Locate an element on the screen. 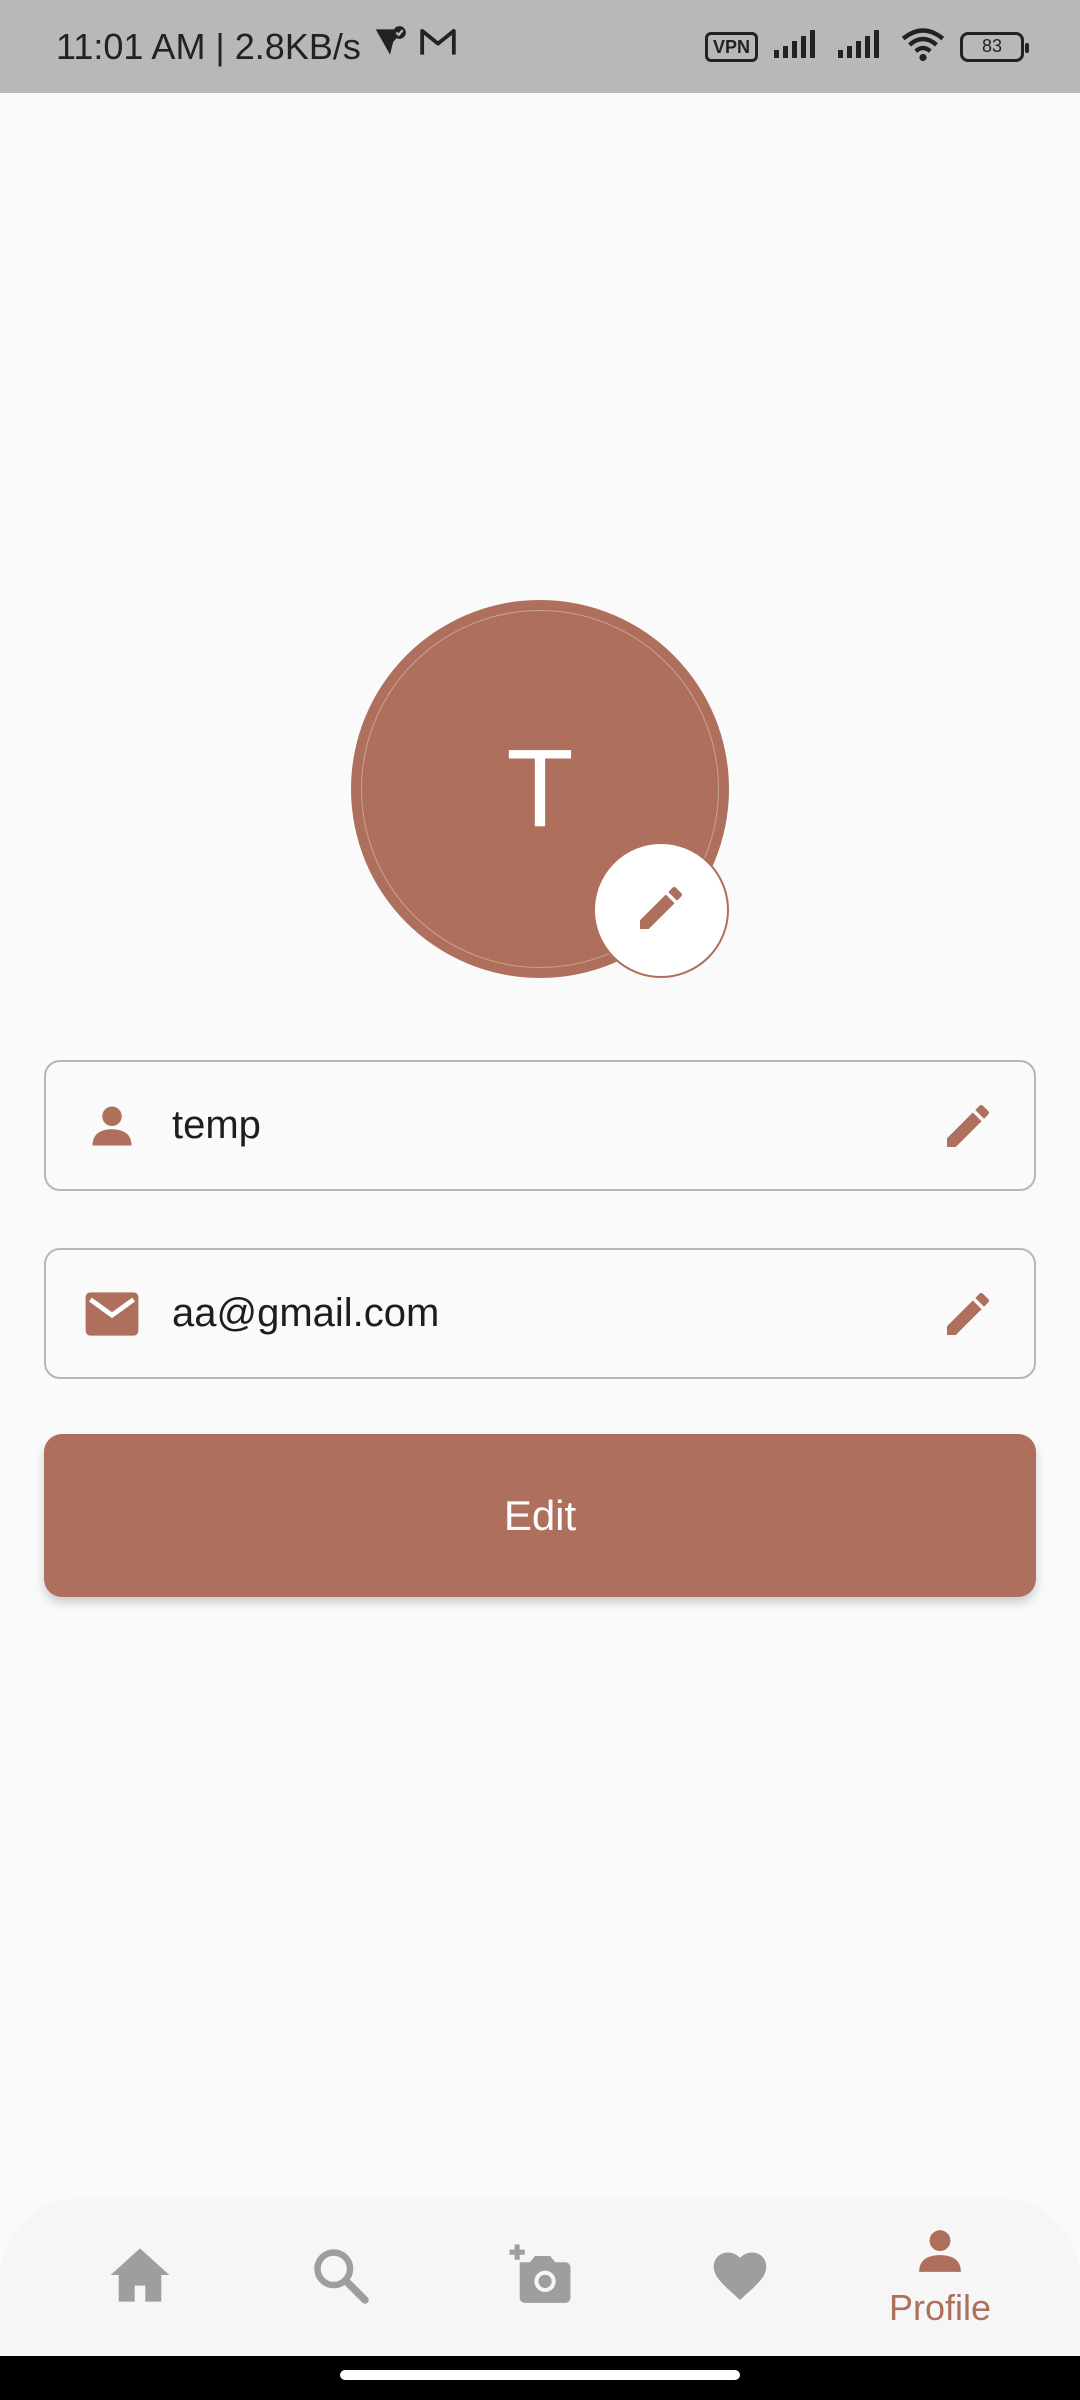  avatar-edit-button is located at coordinates (661, 910).